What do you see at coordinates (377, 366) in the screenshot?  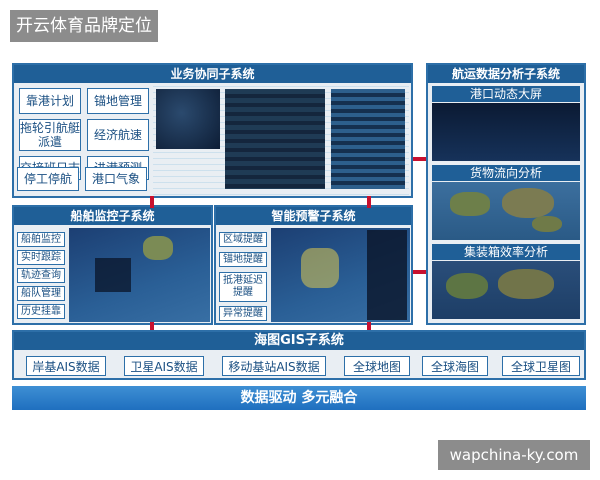 I see `gis-item-world-map: 全球地图` at bounding box center [377, 366].